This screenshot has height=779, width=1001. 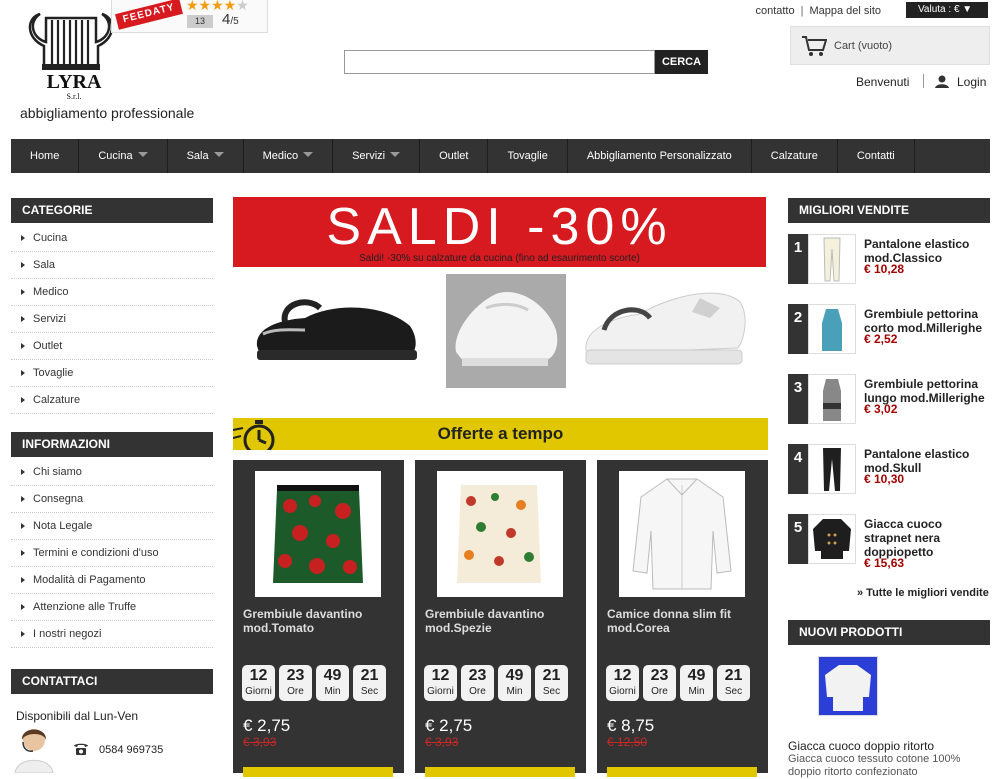 What do you see at coordinates (74, 96) in the screenshot?
I see `brand-suffix: S.r.l.` at bounding box center [74, 96].